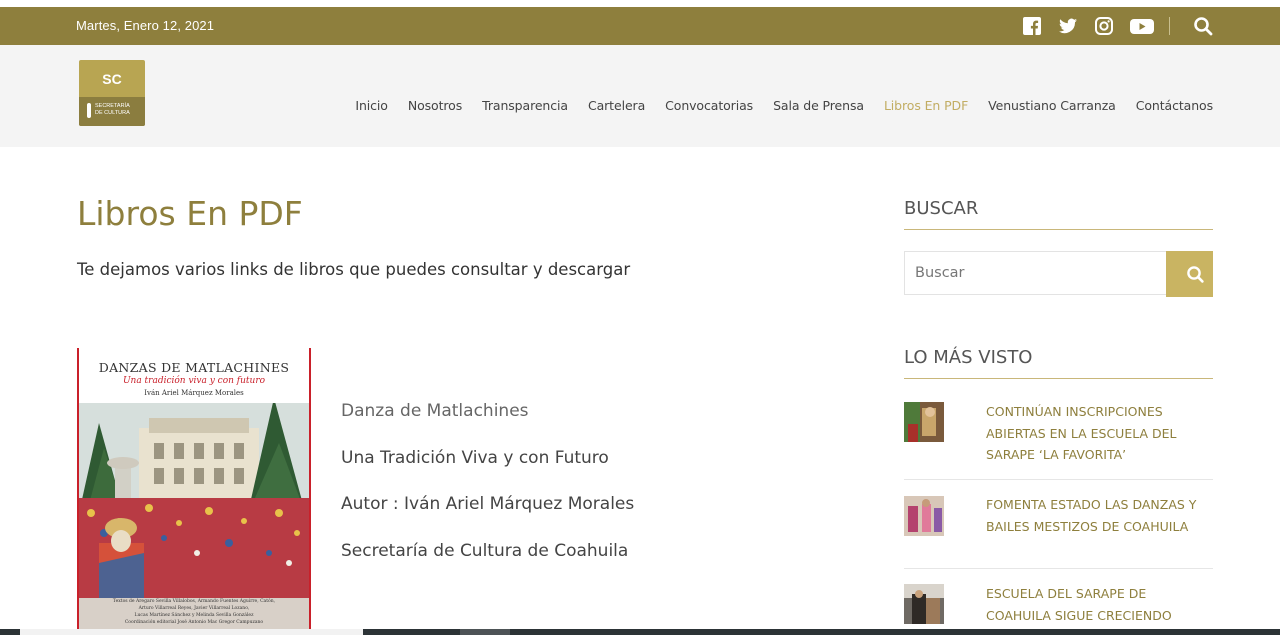 The image size is (1280, 635). What do you see at coordinates (525, 105) in the screenshot?
I see `nav-transparencia: Transparencia` at bounding box center [525, 105].